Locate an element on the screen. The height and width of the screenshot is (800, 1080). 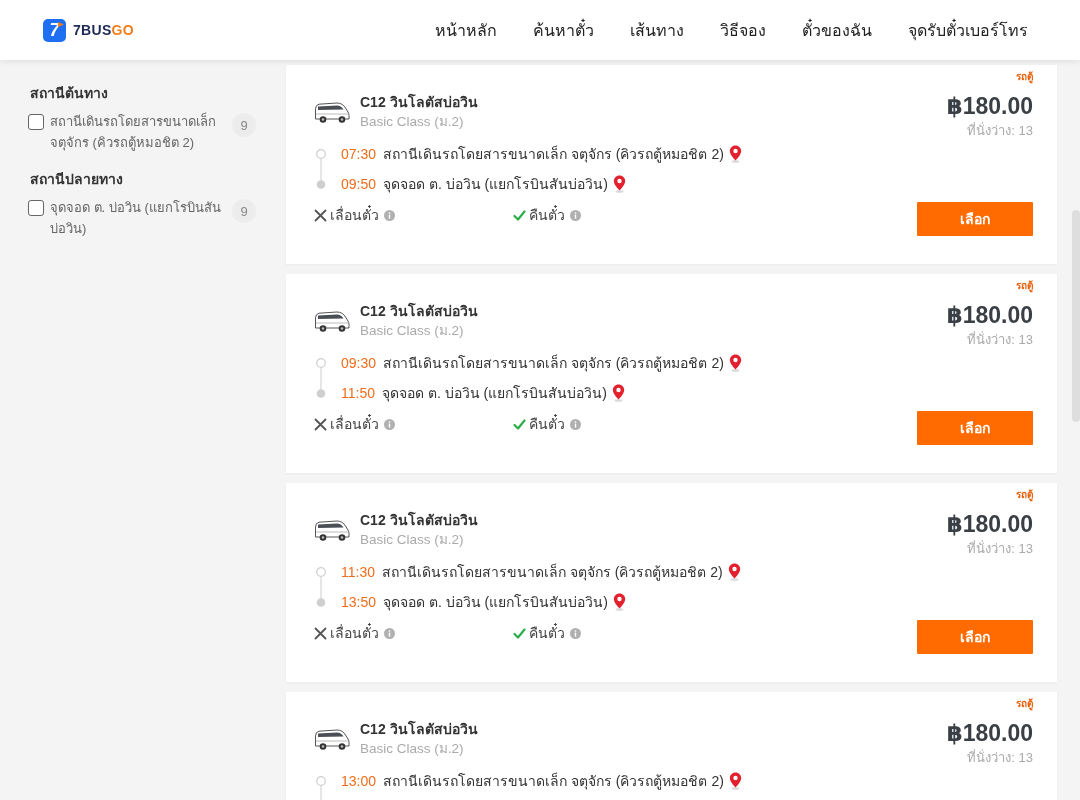
nav-link: วิธีจอง is located at coordinates (743, 30).